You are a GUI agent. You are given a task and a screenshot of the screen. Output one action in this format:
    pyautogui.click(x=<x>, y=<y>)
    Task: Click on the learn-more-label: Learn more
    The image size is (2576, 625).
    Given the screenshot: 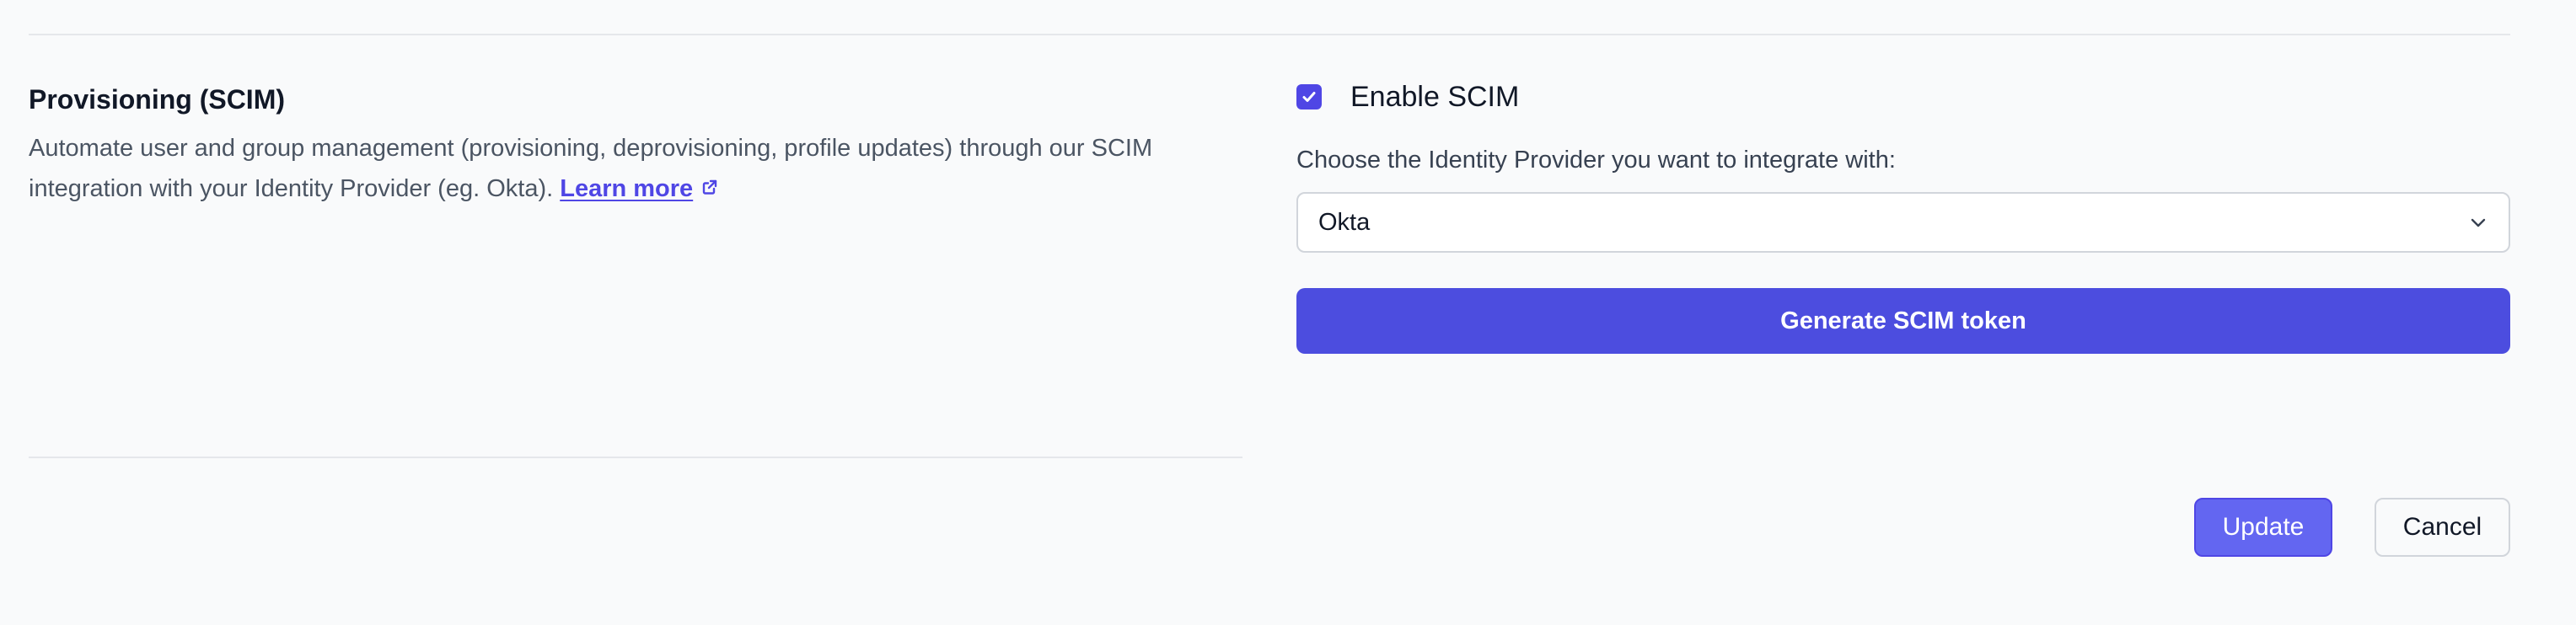 What is the action you would take?
    pyautogui.click(x=627, y=188)
    